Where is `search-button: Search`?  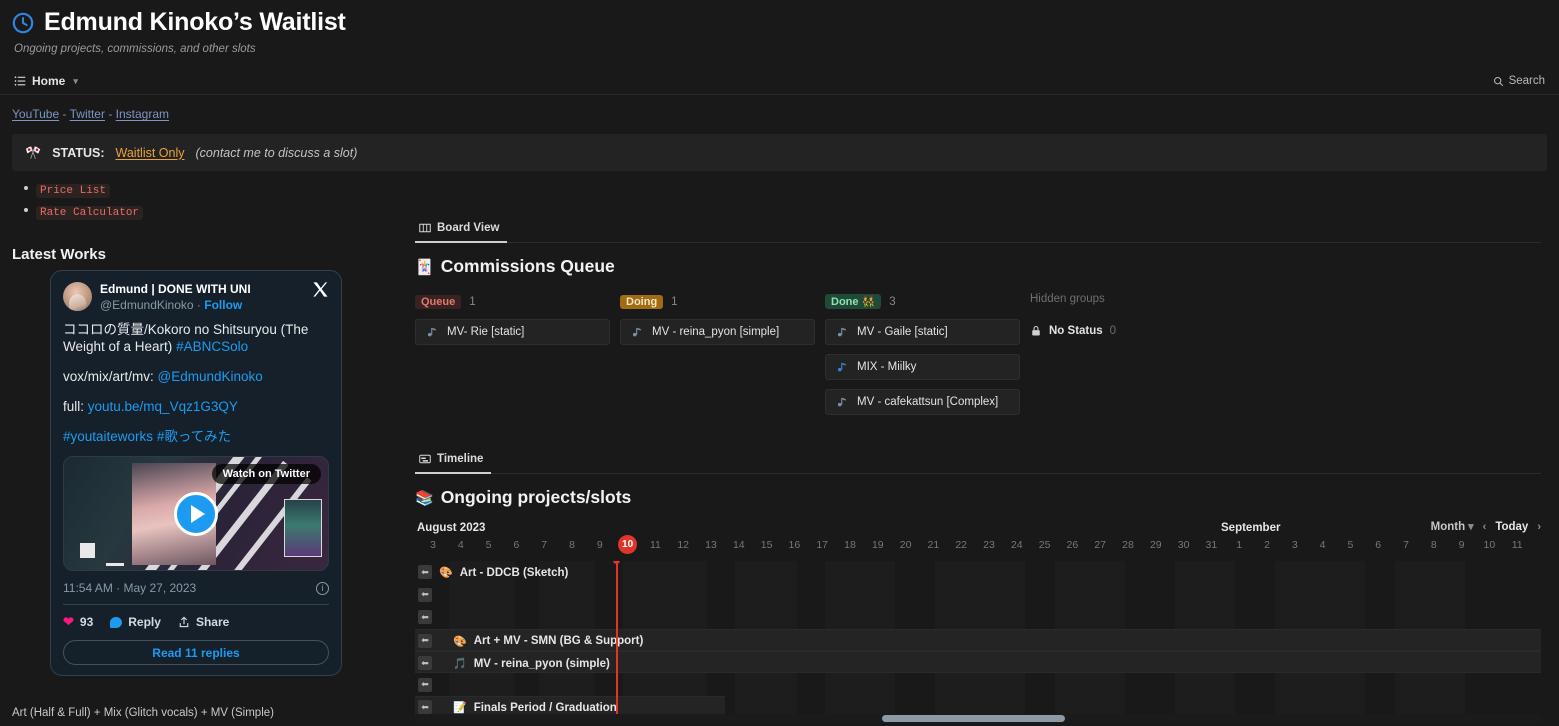 search-button: Search is located at coordinates (1519, 81).